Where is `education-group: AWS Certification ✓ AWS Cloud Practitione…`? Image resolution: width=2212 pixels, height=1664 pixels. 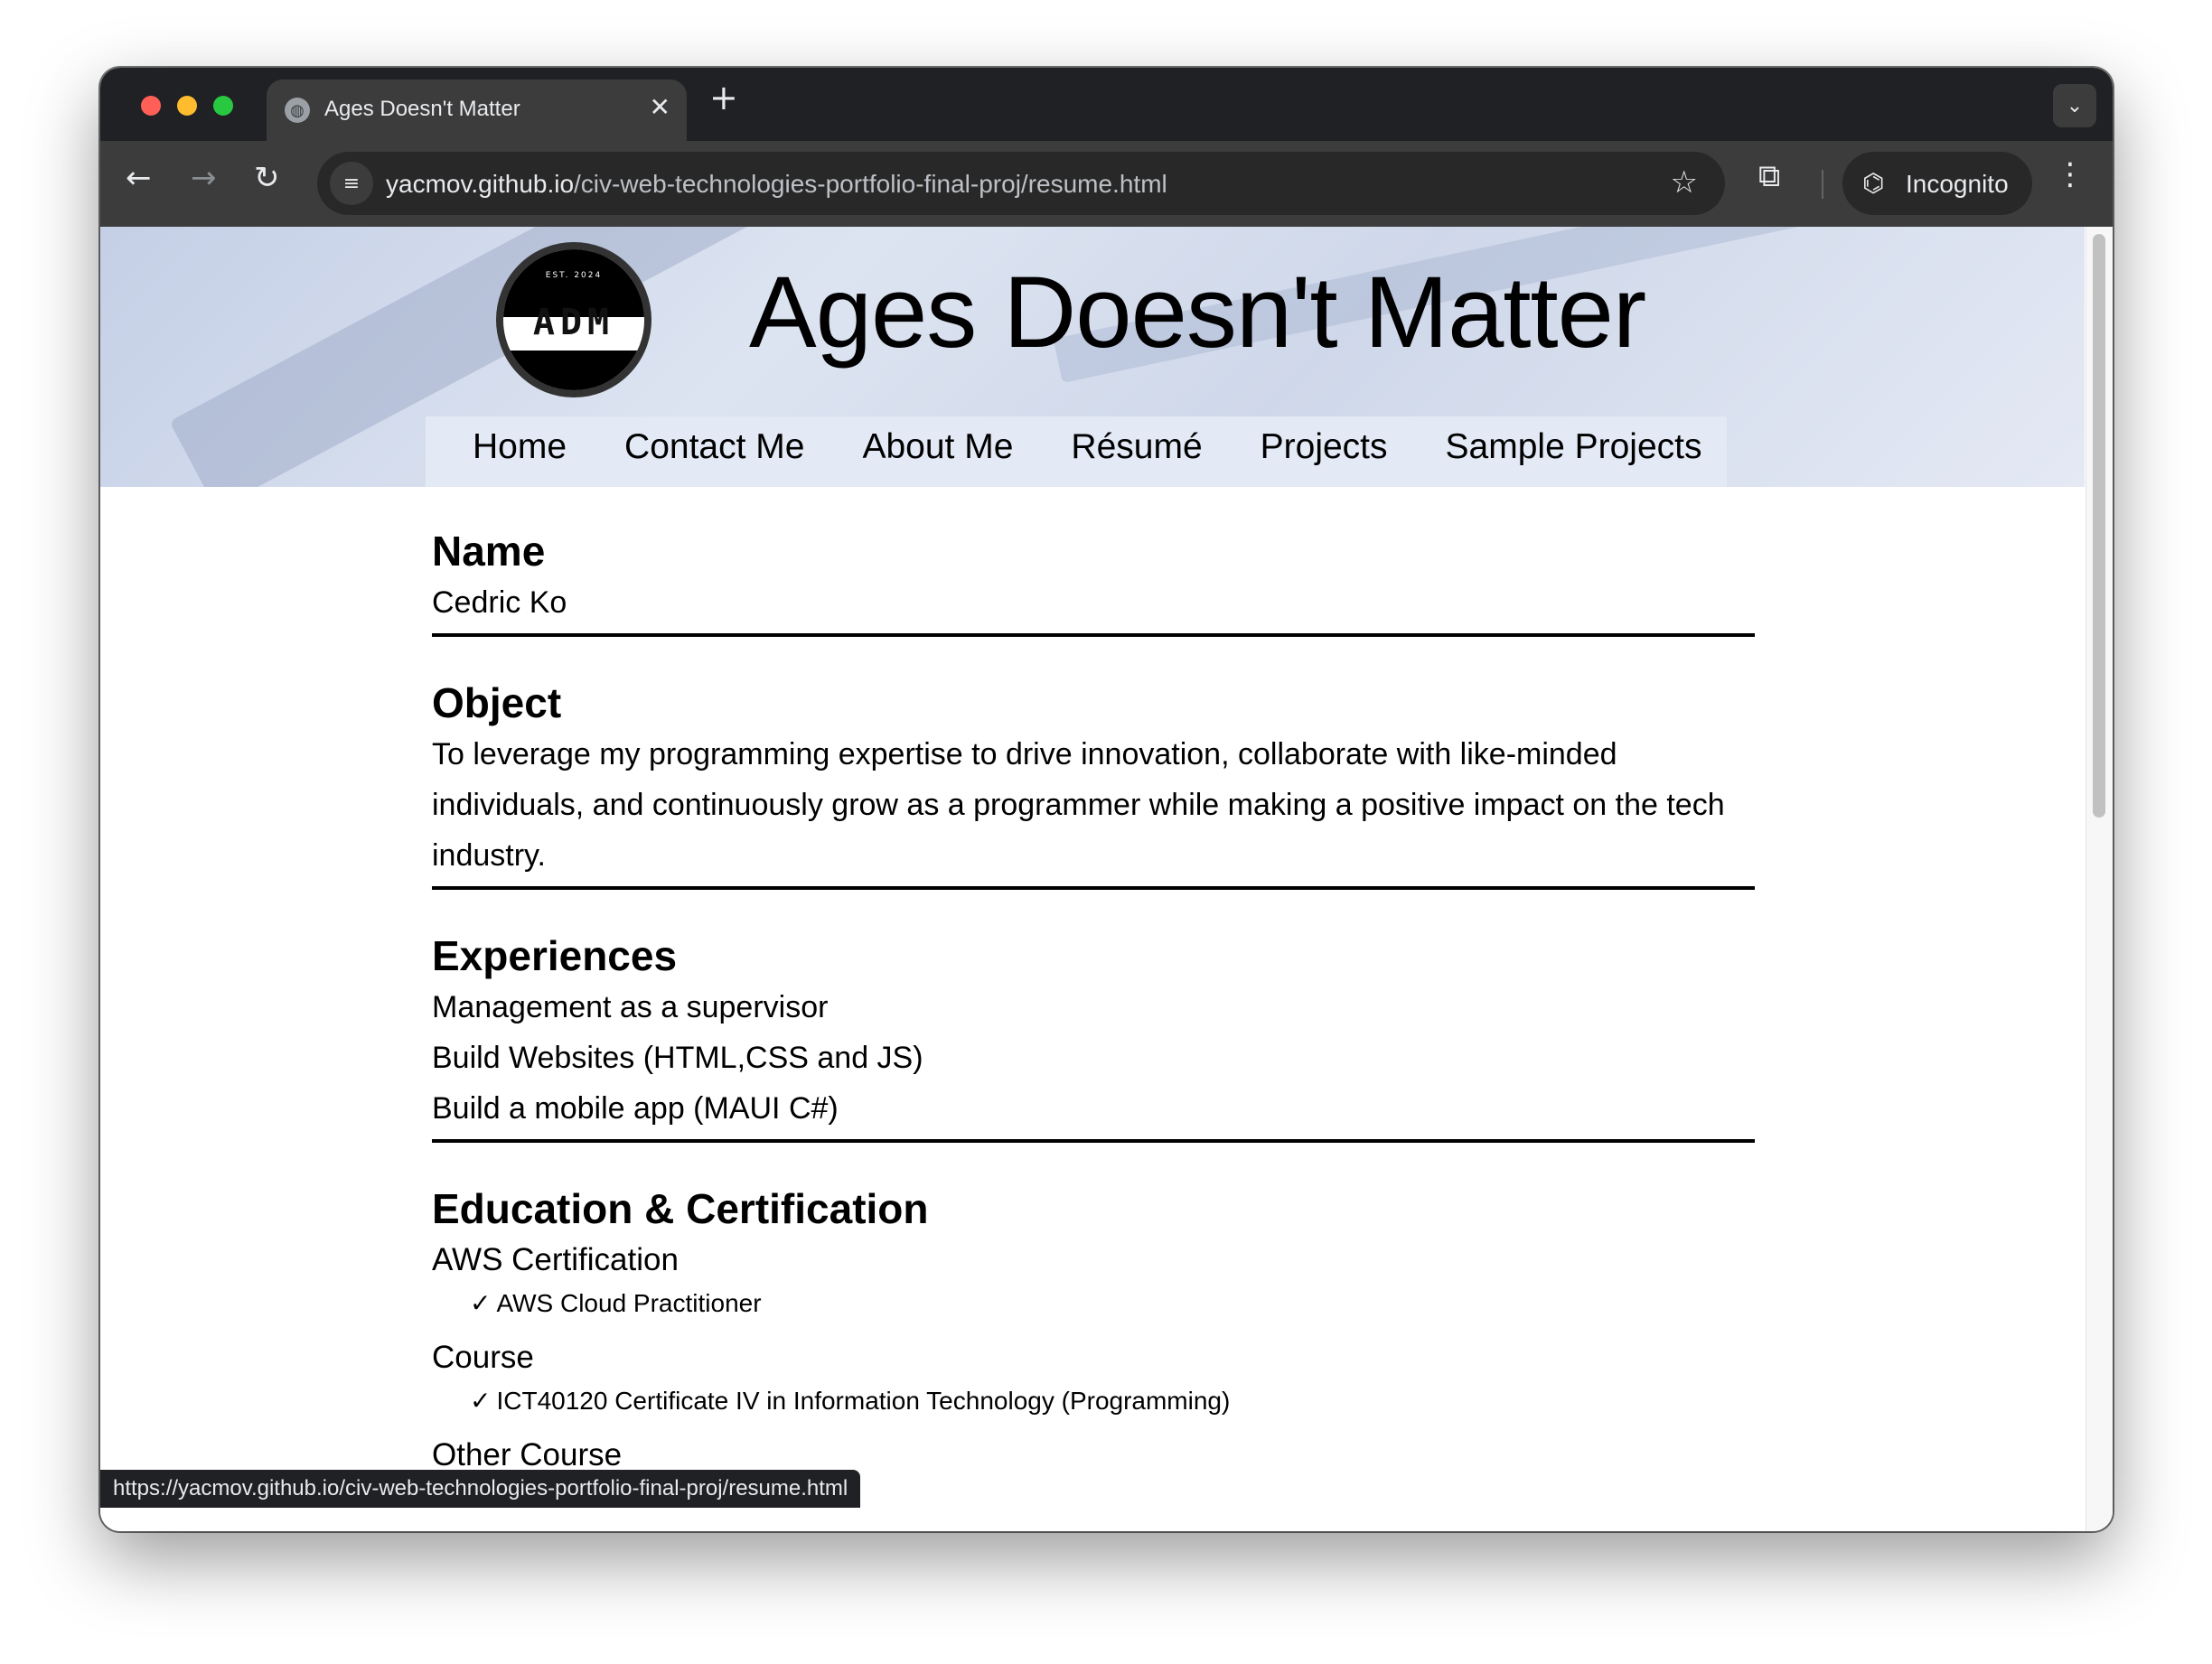 education-group: AWS Certification ✓ AWS Cloud Practitione… is located at coordinates (1093, 1278).